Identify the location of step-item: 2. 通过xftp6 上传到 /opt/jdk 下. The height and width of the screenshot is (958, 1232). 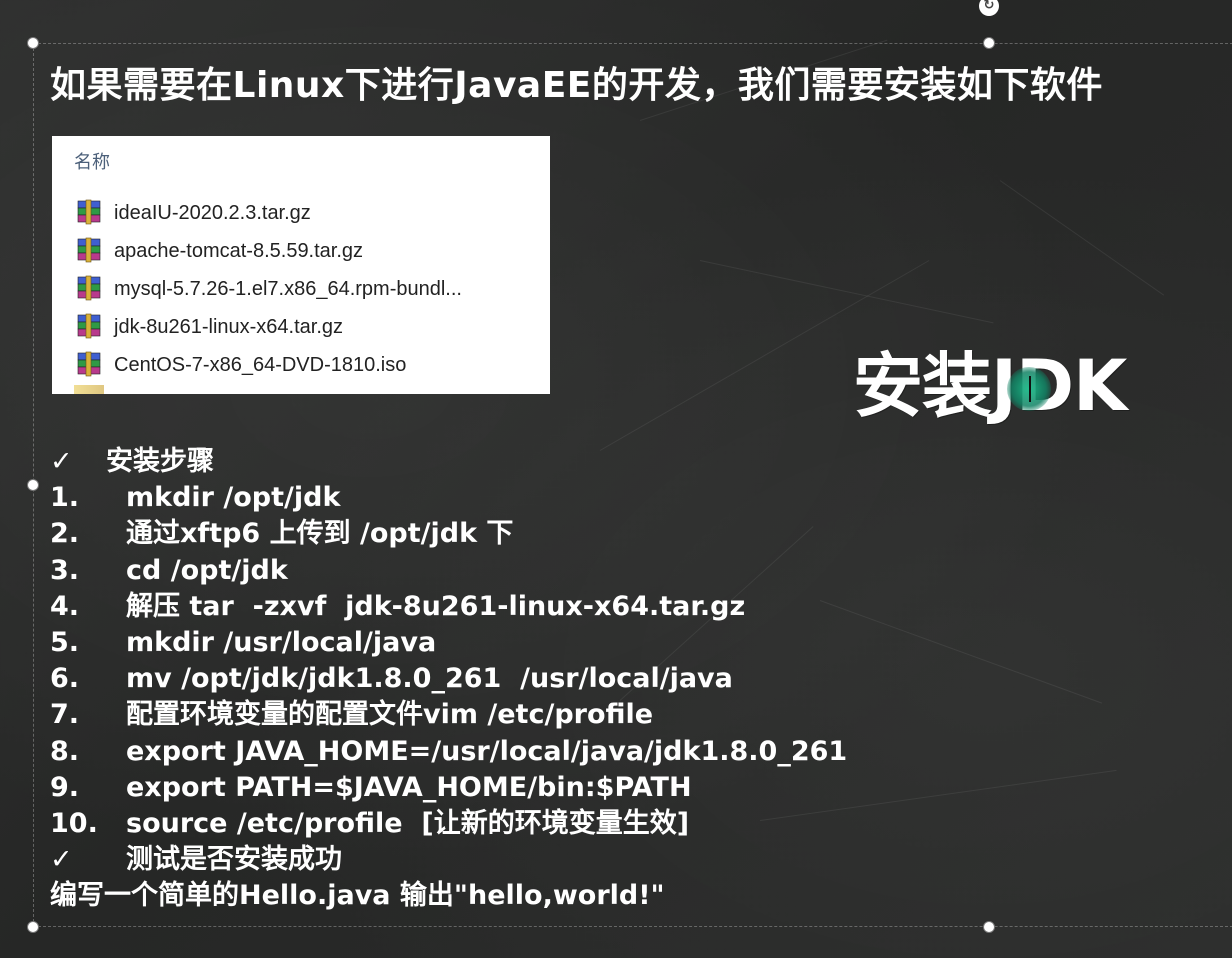
(448, 534).